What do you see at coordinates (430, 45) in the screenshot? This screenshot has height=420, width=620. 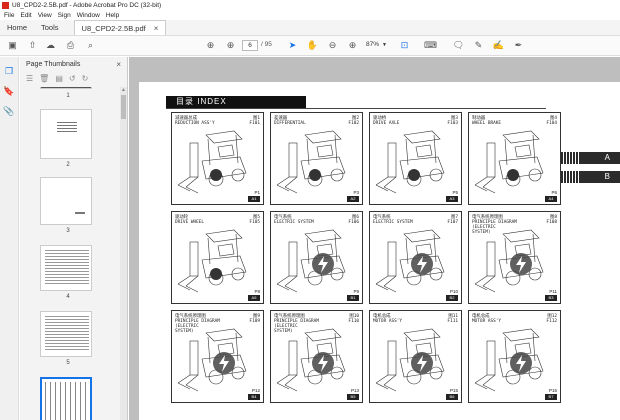 I see `keyboard-icon: ⌨` at bounding box center [430, 45].